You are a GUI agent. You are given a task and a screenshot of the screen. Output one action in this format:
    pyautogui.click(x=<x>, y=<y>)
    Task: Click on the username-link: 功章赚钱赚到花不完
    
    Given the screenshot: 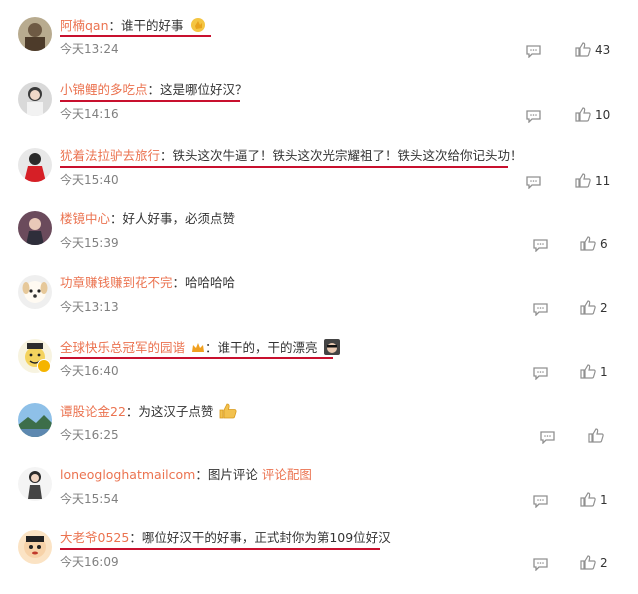 What is the action you would take?
    pyautogui.click(x=116, y=282)
    